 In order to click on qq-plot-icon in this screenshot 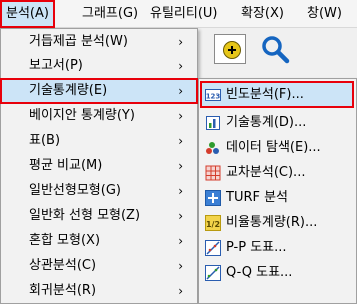, I will do `click(213, 273)`.